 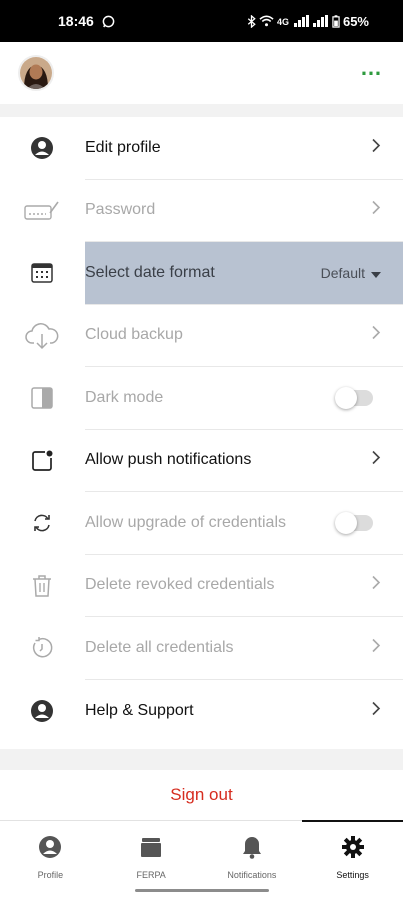 I want to click on wifi-icon, so click(x=266, y=21).